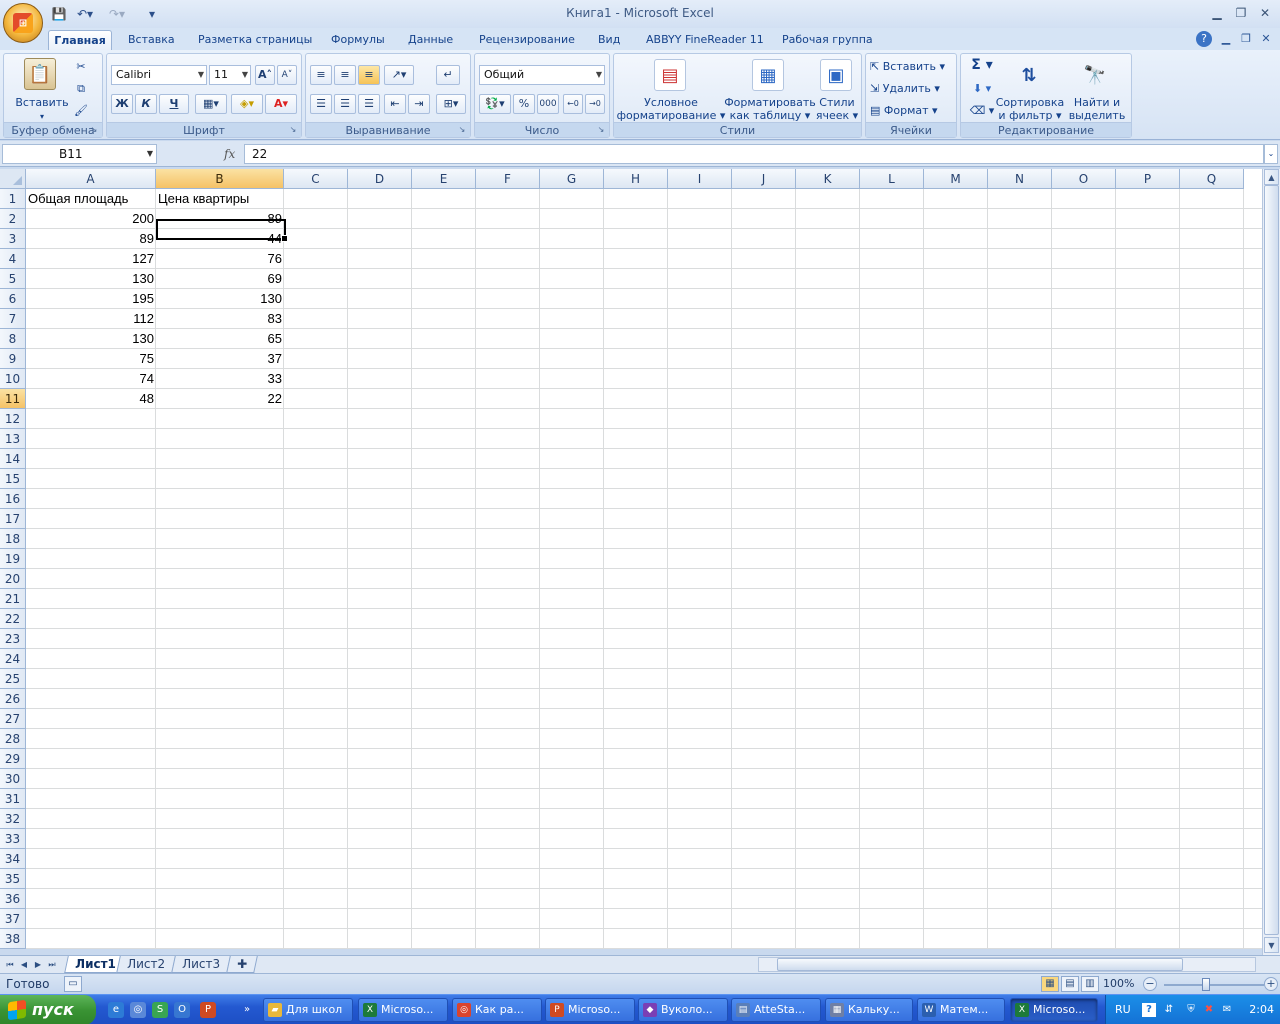 This screenshot has width=1280, height=1024. I want to click on formula-input: 22, so click(754, 154).